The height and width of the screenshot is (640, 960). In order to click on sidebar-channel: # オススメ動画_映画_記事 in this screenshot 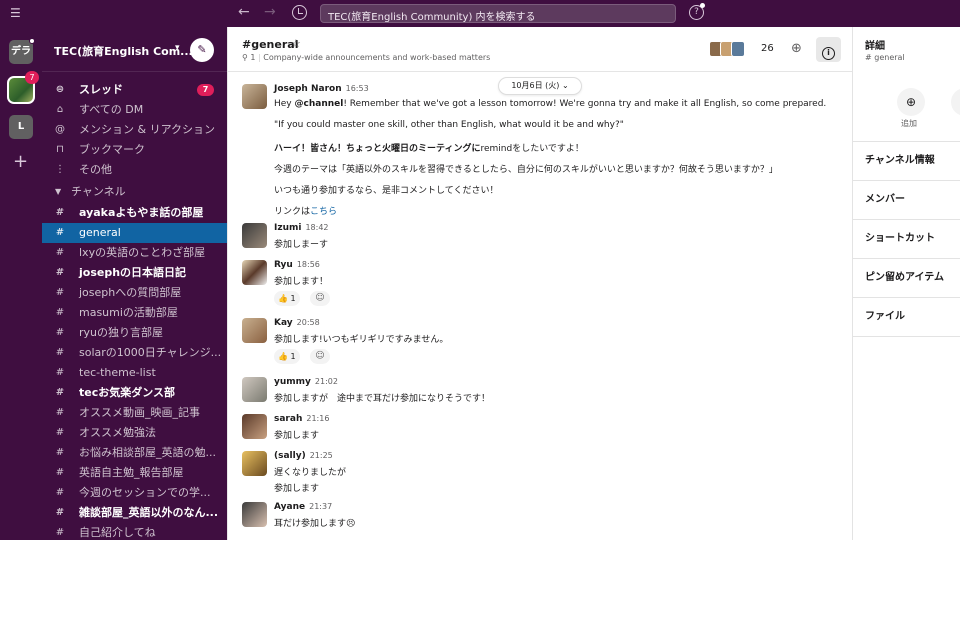, I will do `click(134, 413)`.